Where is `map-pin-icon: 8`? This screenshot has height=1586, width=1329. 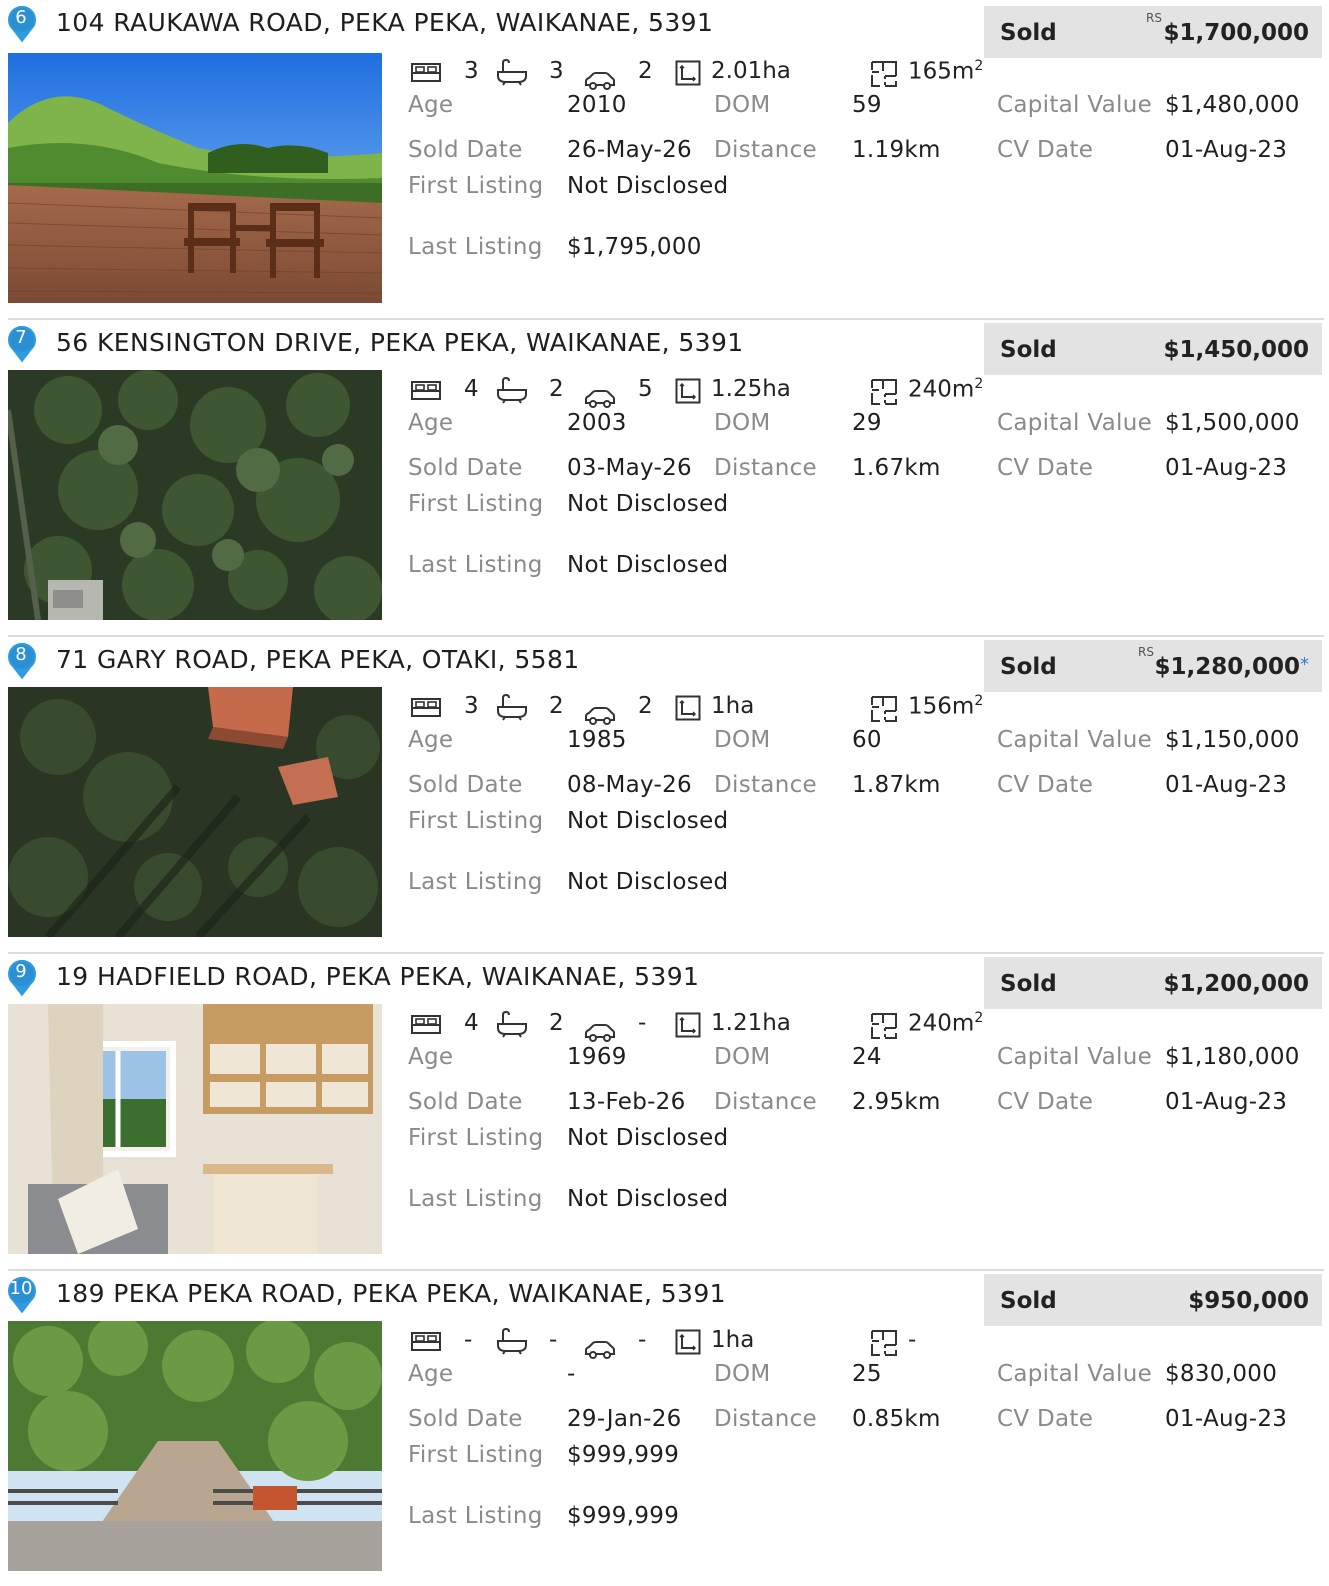
map-pin-icon: 8 is located at coordinates (22, 662).